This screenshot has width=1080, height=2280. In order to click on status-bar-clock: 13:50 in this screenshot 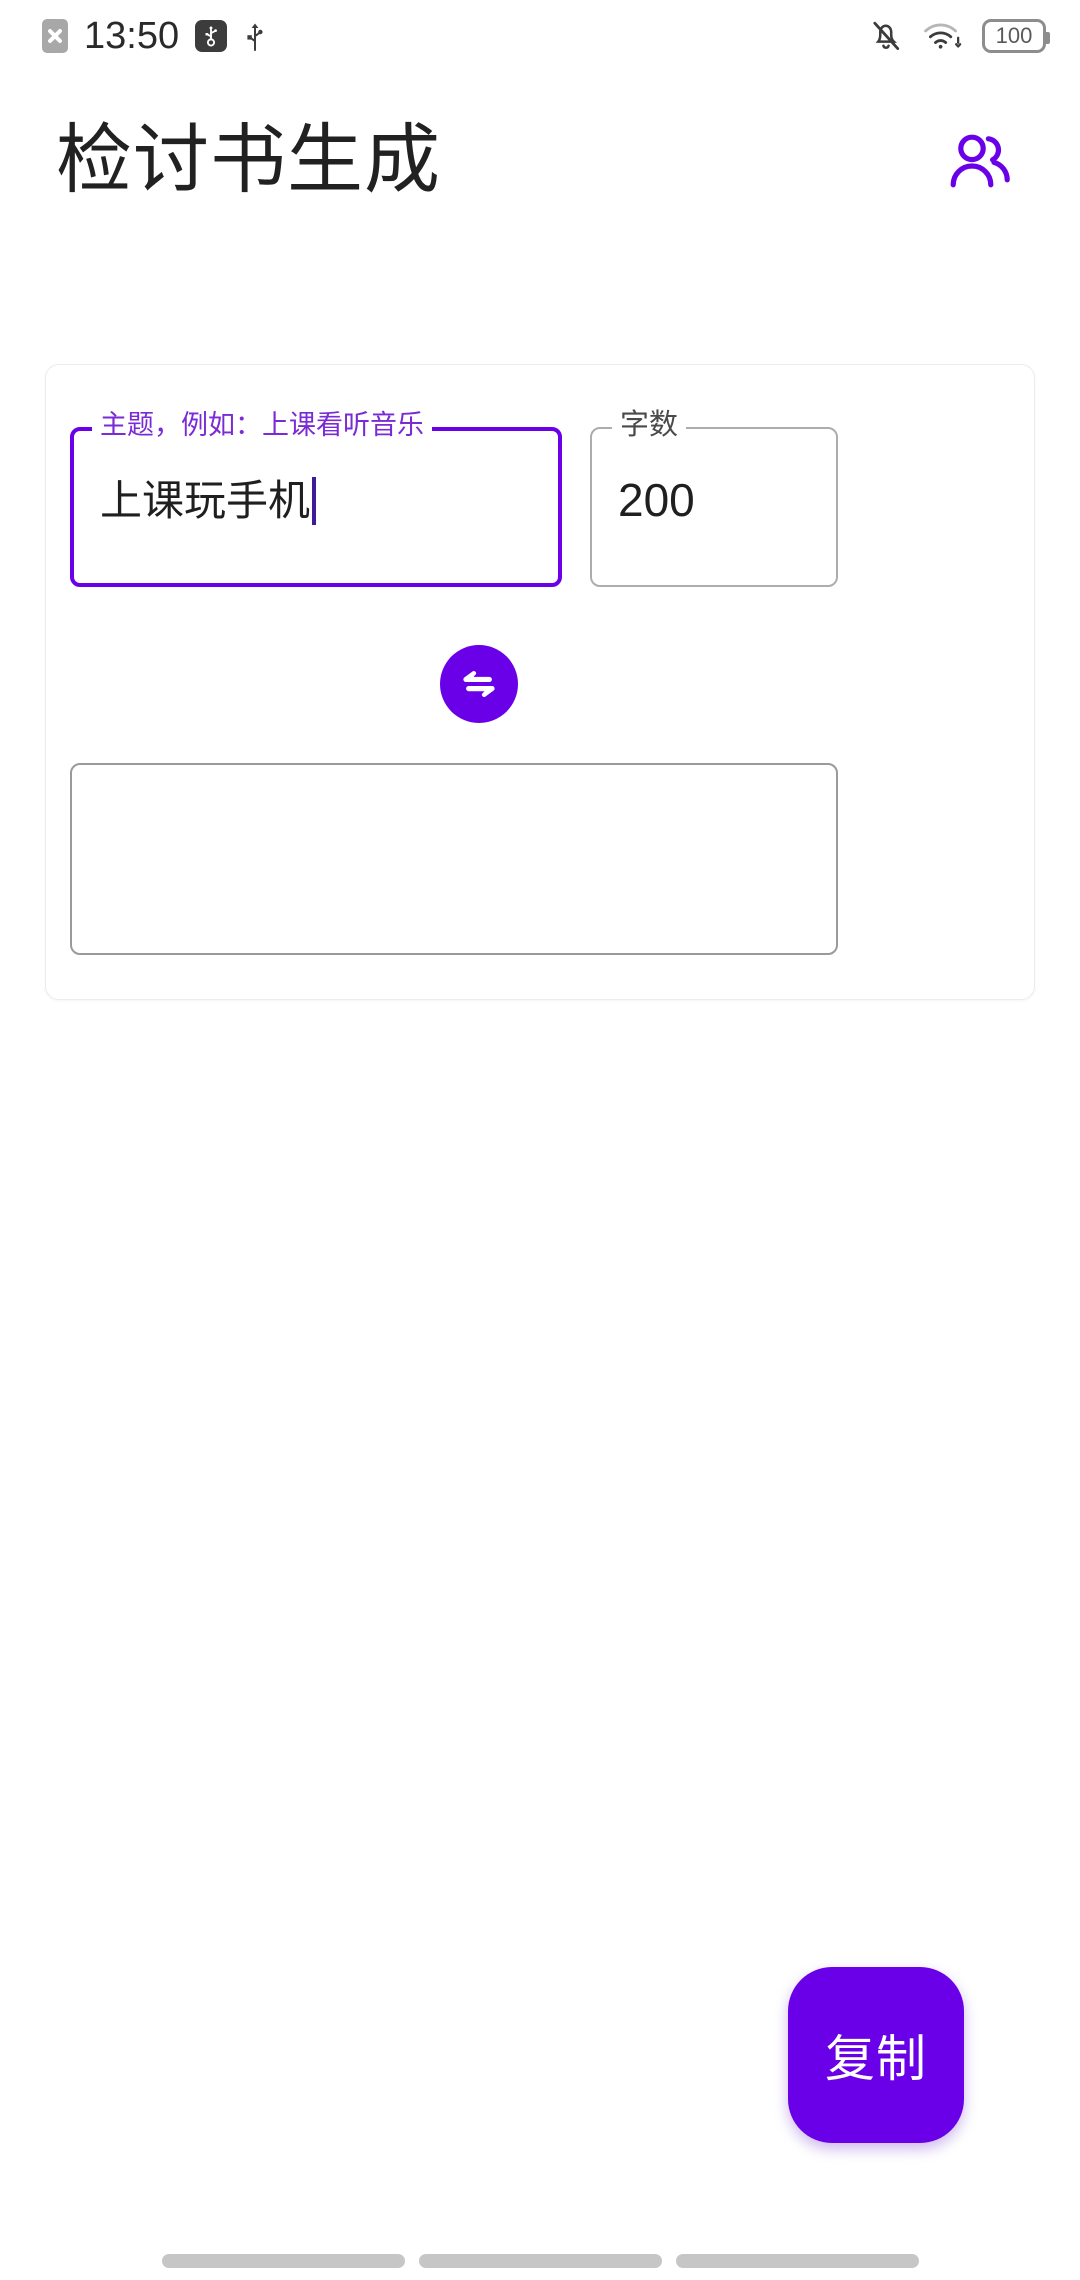, I will do `click(132, 36)`.